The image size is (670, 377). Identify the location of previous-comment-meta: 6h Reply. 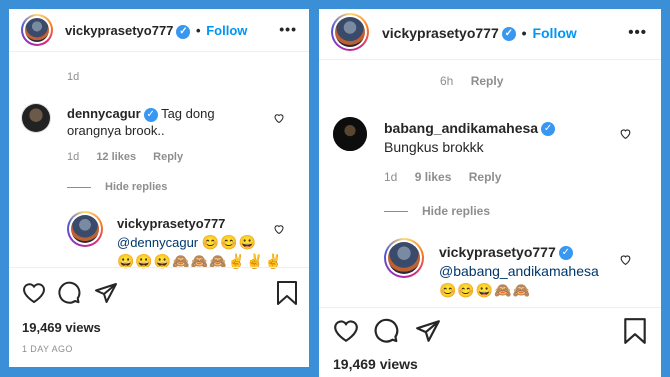
(478, 81).